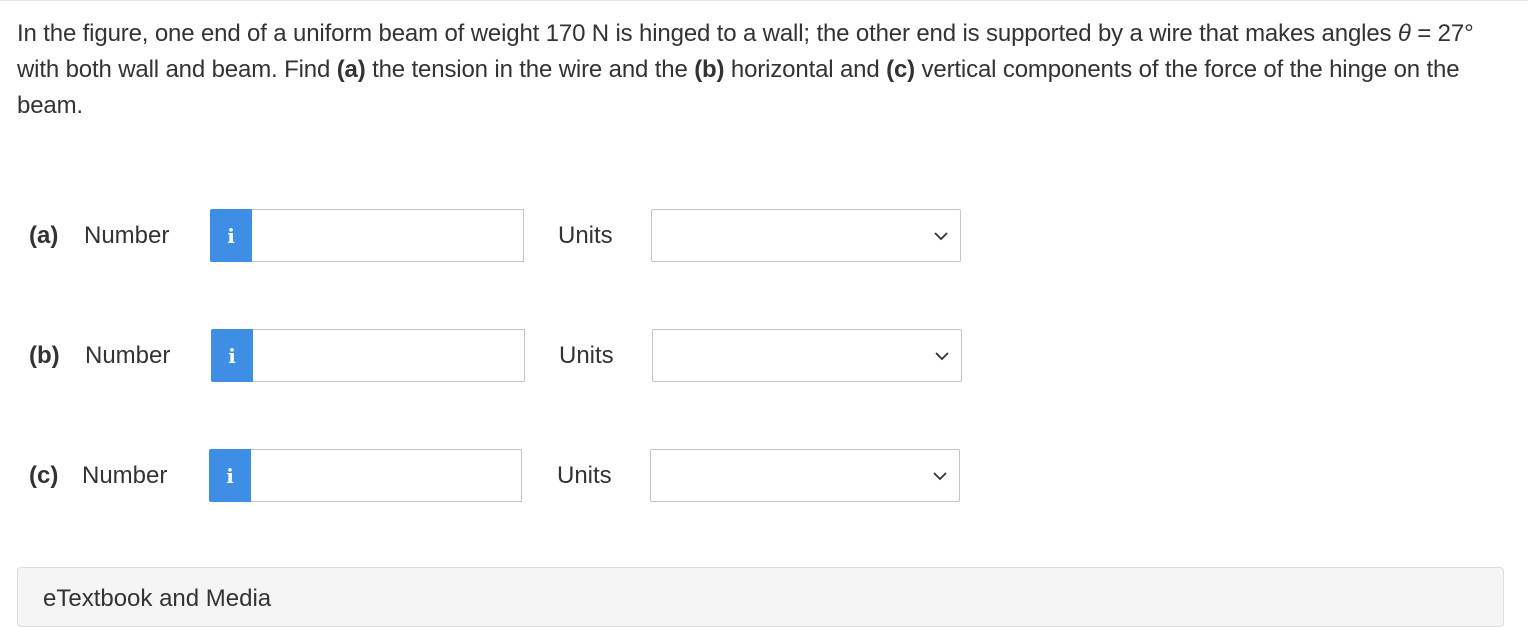 Image resolution: width=1528 pixels, height=627 pixels. Describe the element at coordinates (125, 475) in the screenshot. I see `number-label-c: Number` at that location.